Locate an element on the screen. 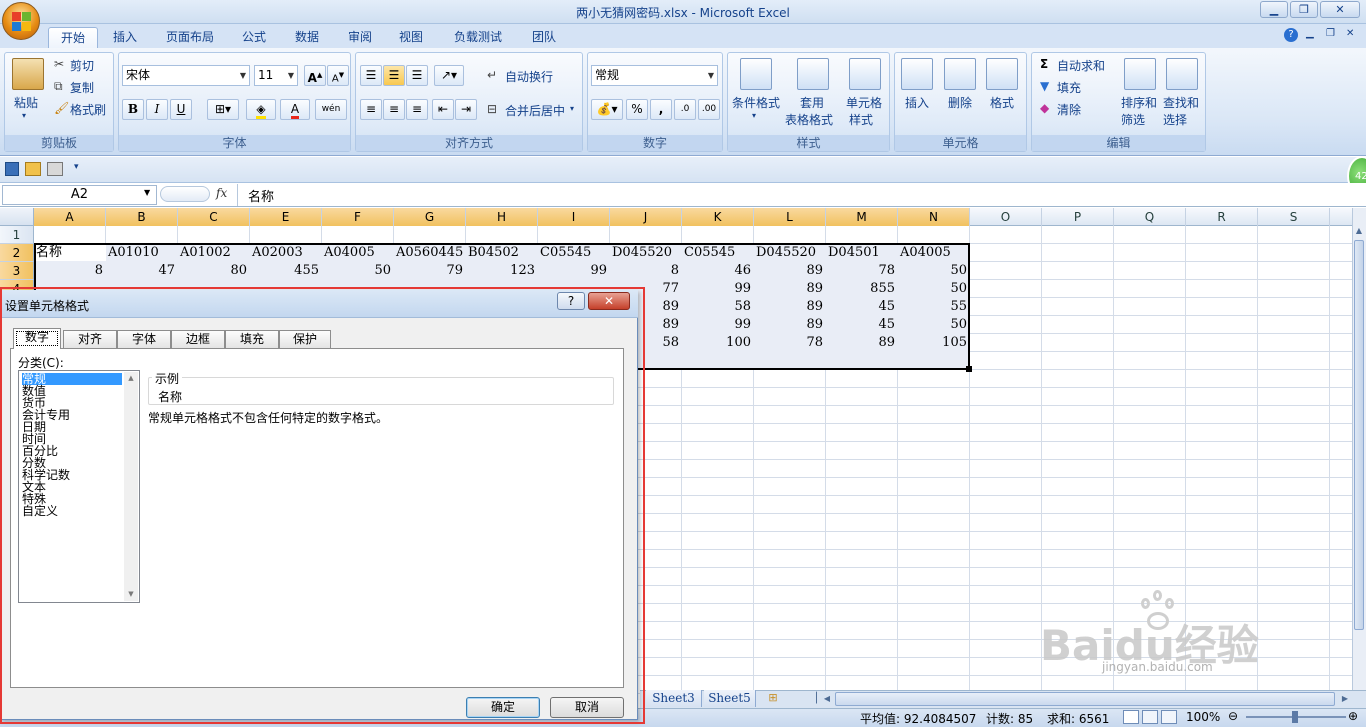  format-painter-button: 格式刷 is located at coordinates (88, 109).